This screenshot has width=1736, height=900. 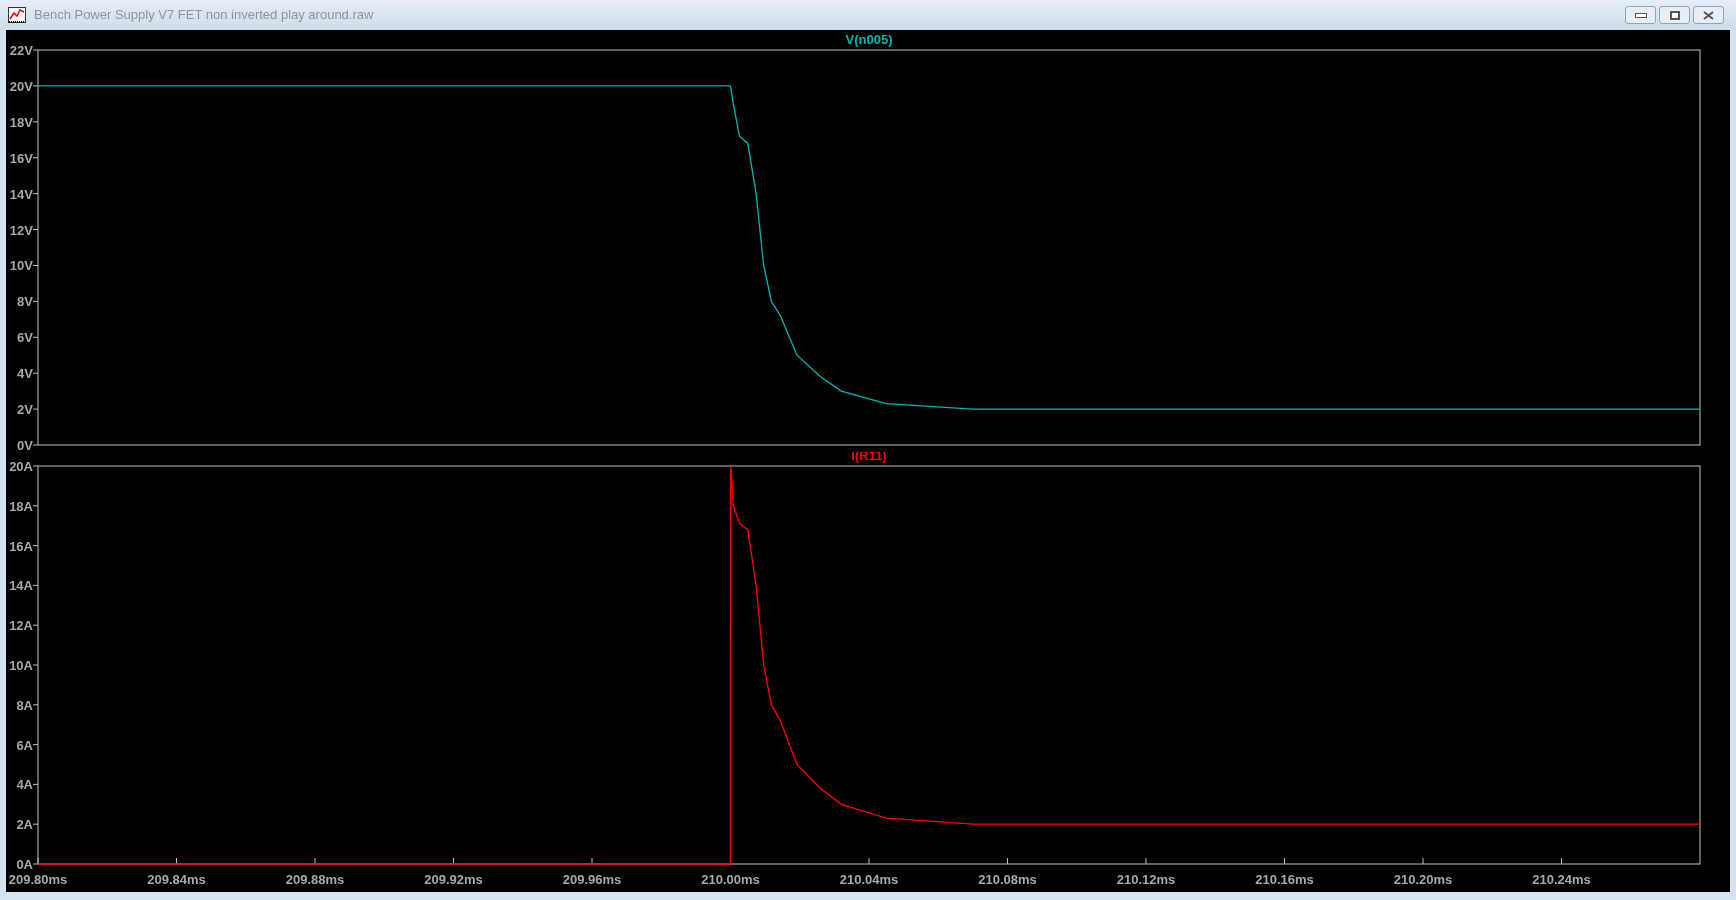 I want to click on restore-button, so click(x=1674, y=15).